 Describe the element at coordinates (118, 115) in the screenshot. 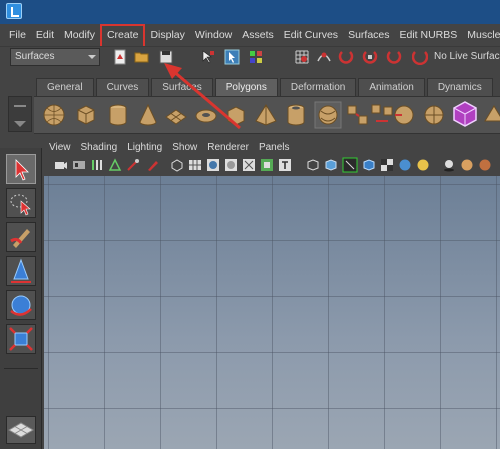

I see `poly-cylinder-icon` at that location.